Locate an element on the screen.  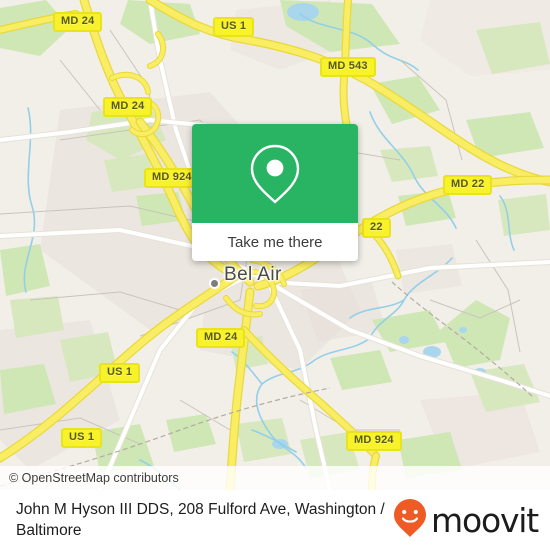
moovit-logo: moovit is located at coordinates (466, 520).